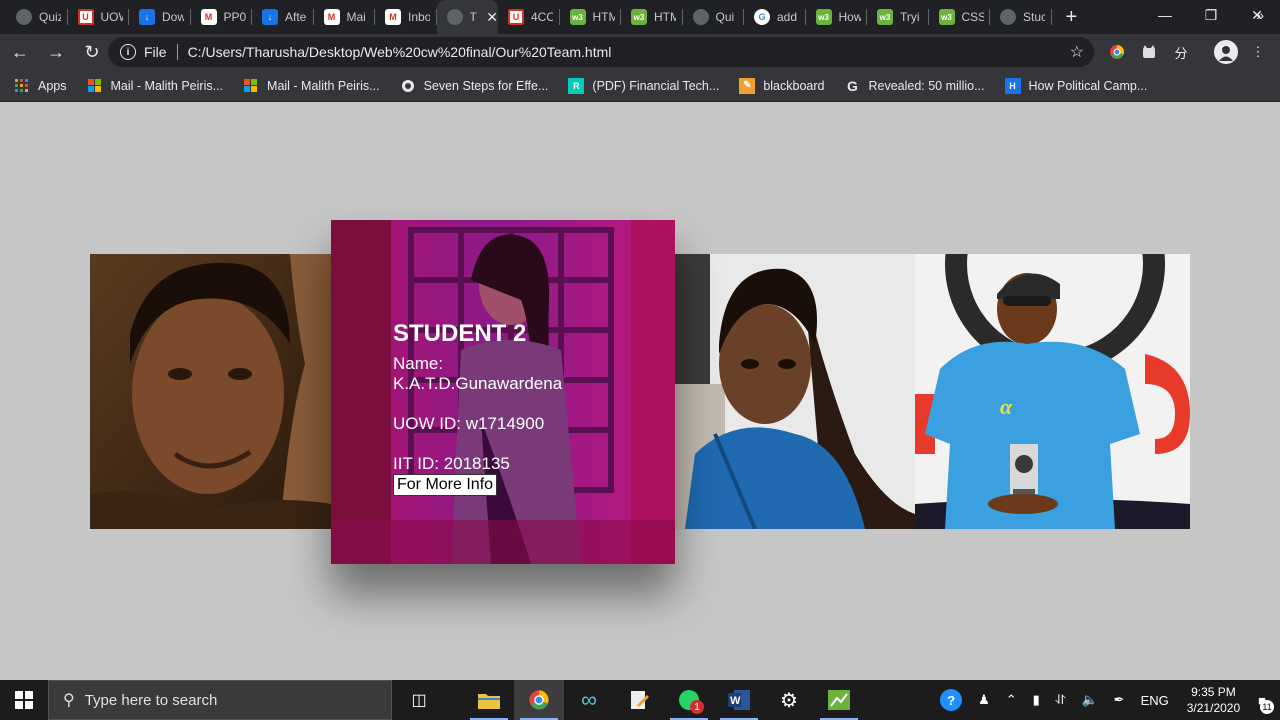 This screenshot has width=1280, height=720. I want to click on chrome-taskbar-icon, so click(539, 700).